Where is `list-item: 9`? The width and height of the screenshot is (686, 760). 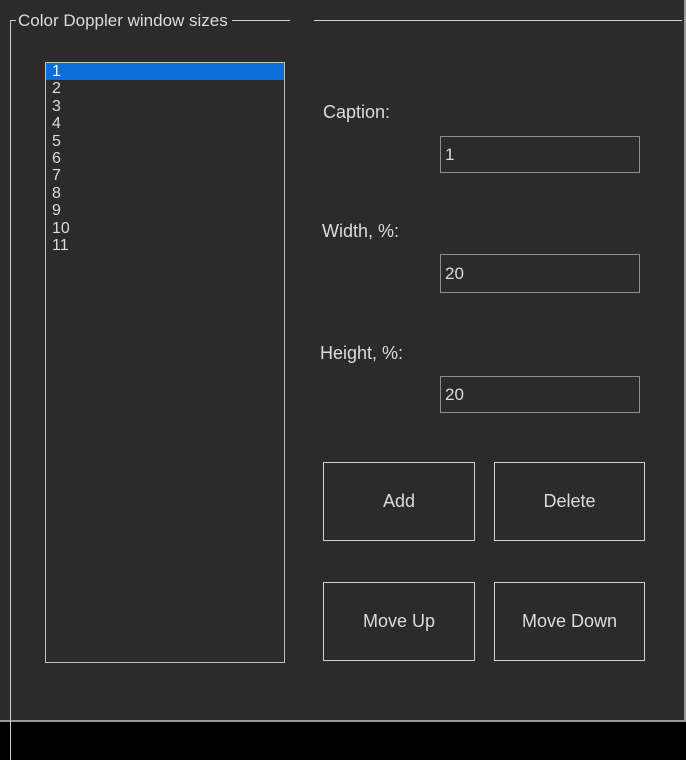 list-item: 9 is located at coordinates (165, 210).